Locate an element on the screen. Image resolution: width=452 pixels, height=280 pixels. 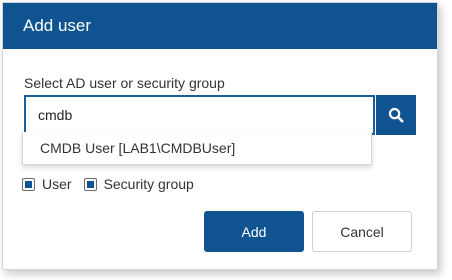
user-filter: User is located at coordinates (47, 184).